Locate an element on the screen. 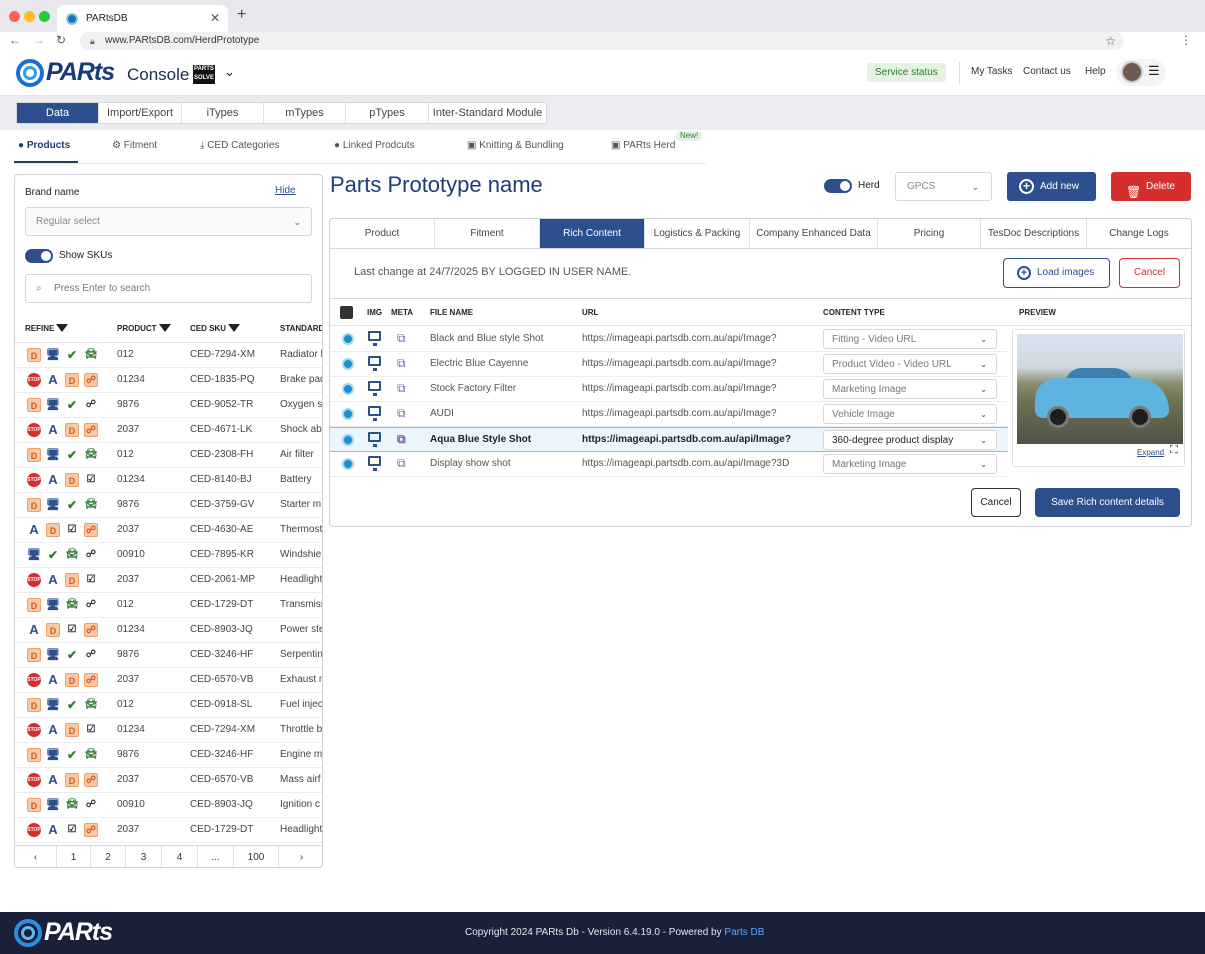  tab-fitment-detail: Fitment is located at coordinates (487, 233).